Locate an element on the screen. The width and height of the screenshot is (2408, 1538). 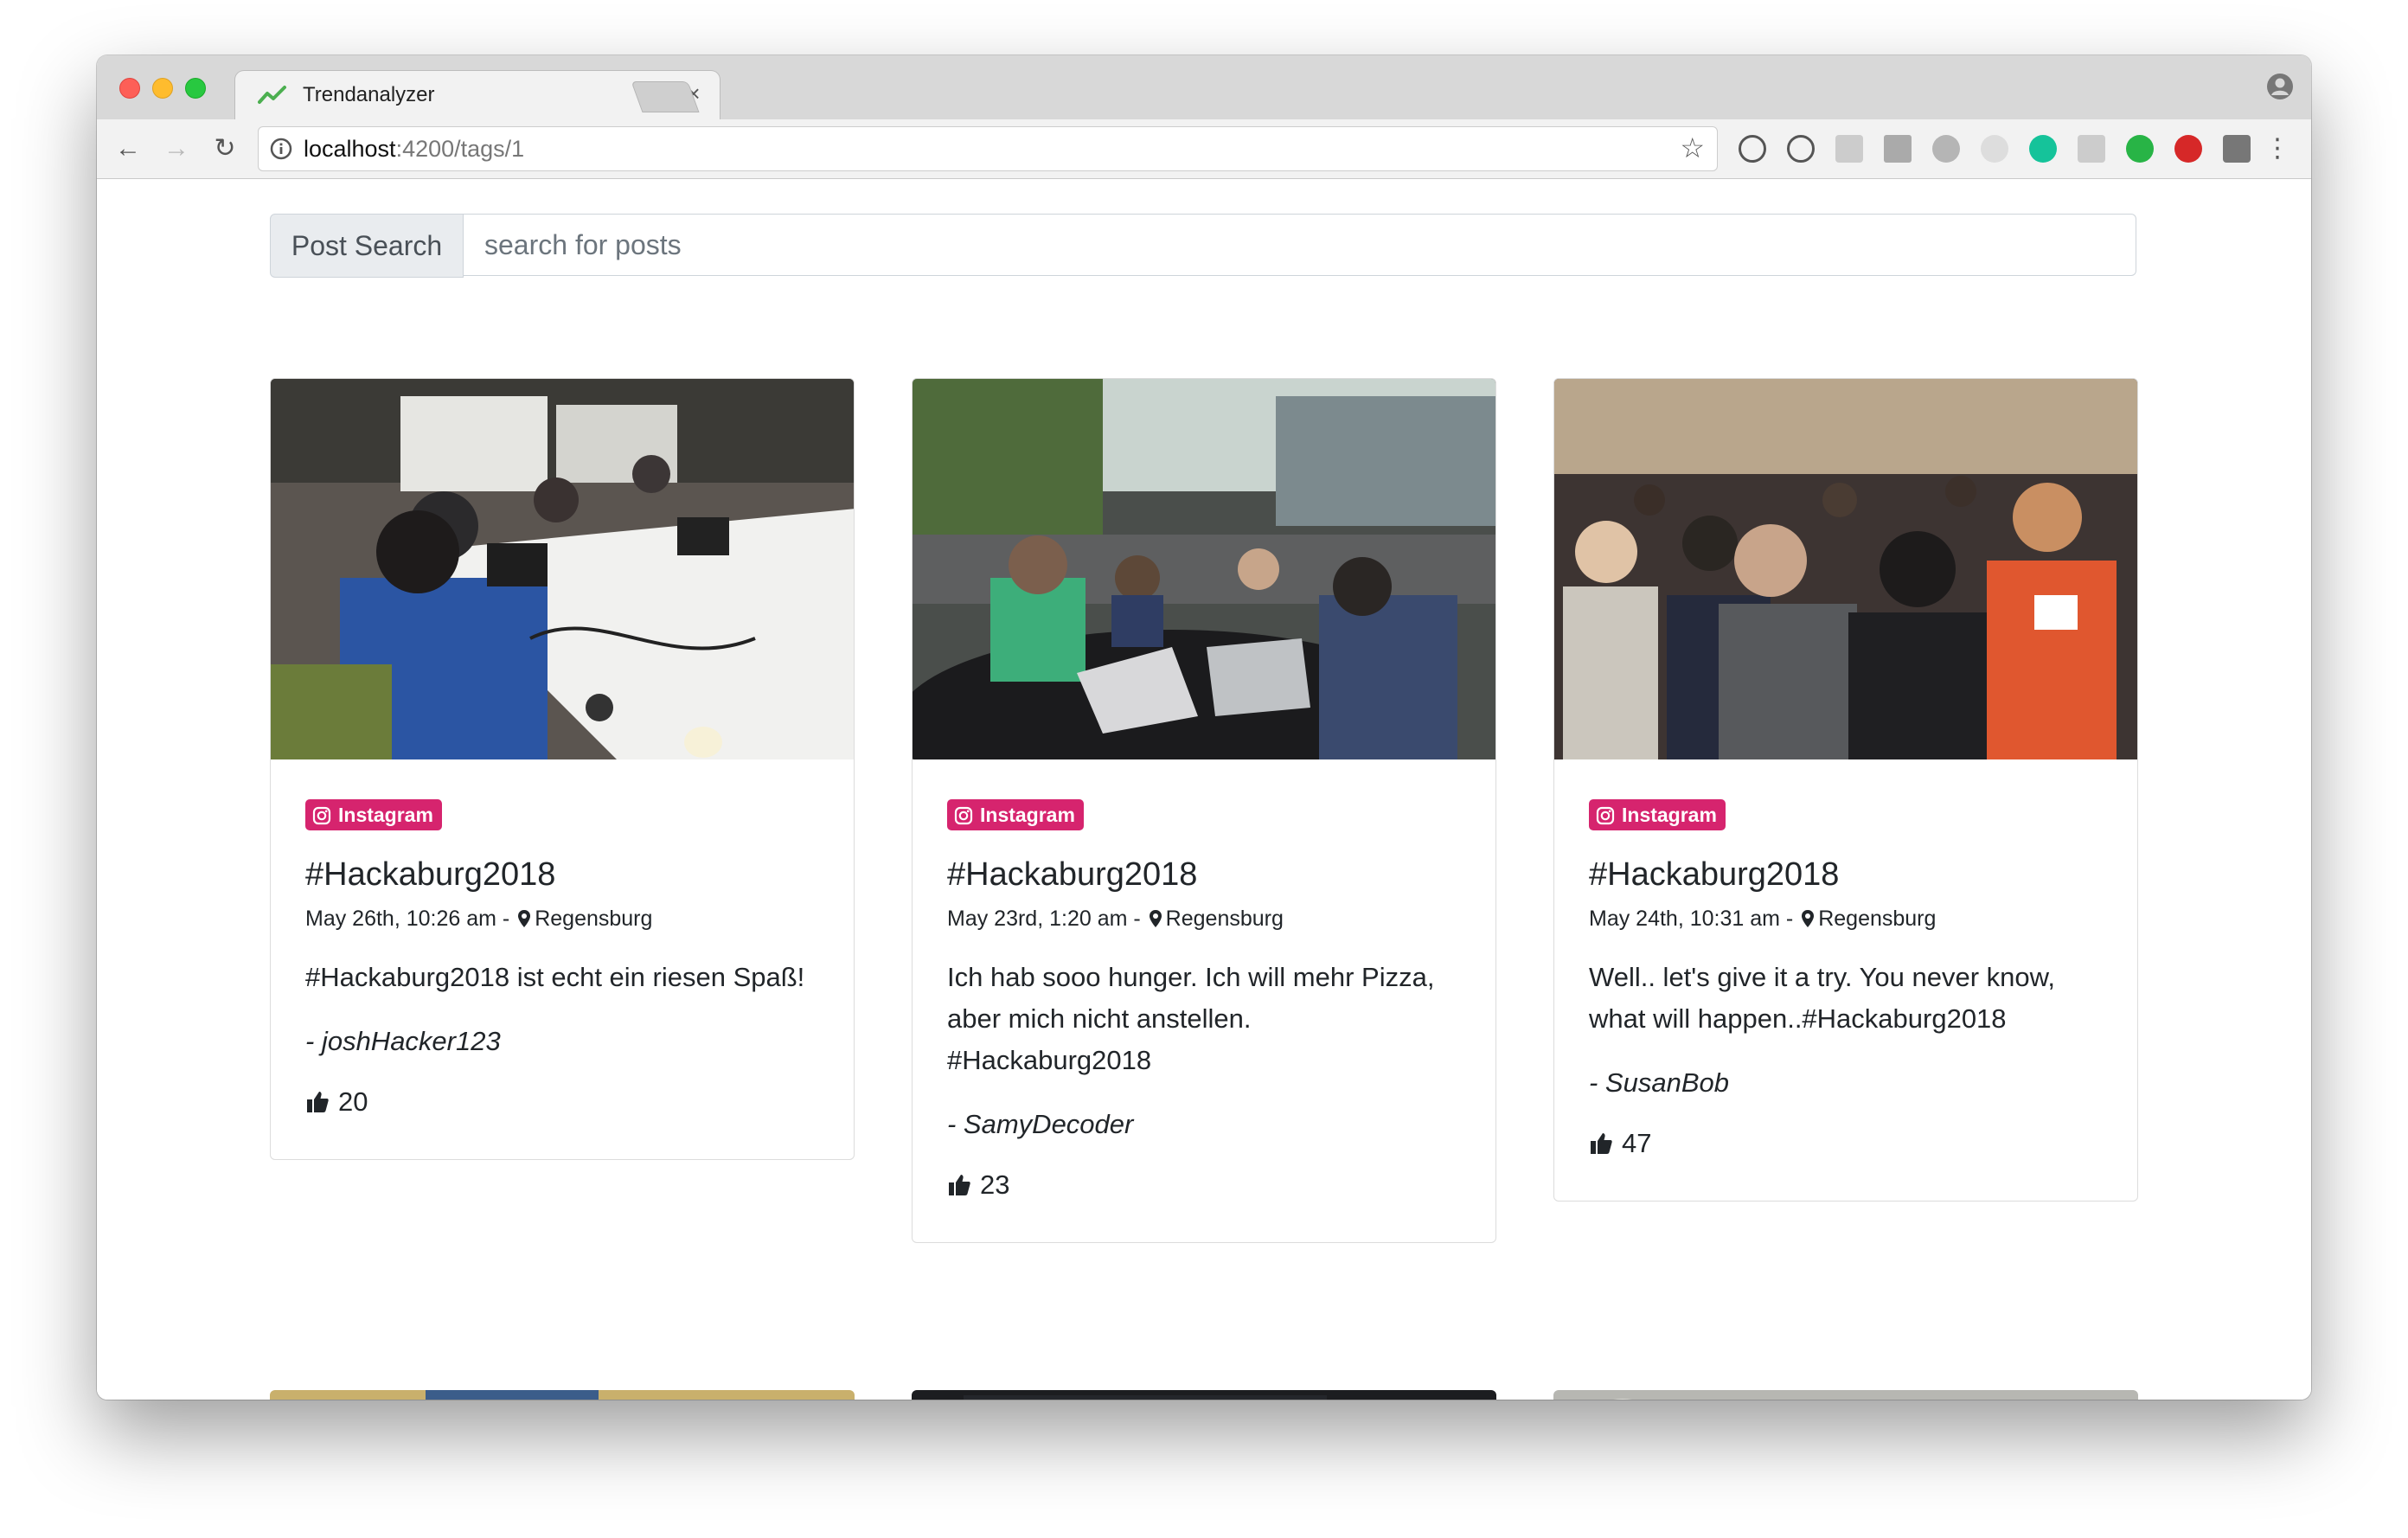
post-author: - joshHacker123 is located at coordinates (403, 1041).